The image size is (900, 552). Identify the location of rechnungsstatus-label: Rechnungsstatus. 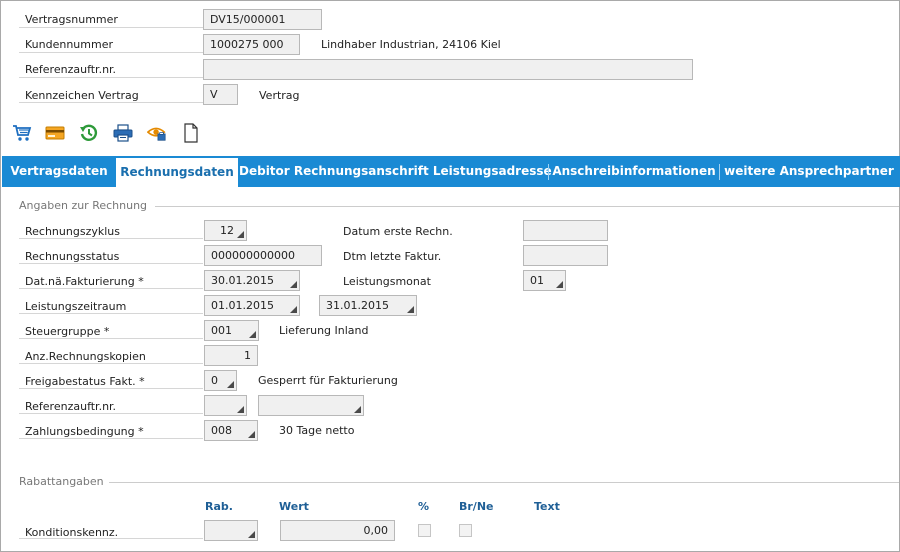
(72, 256).